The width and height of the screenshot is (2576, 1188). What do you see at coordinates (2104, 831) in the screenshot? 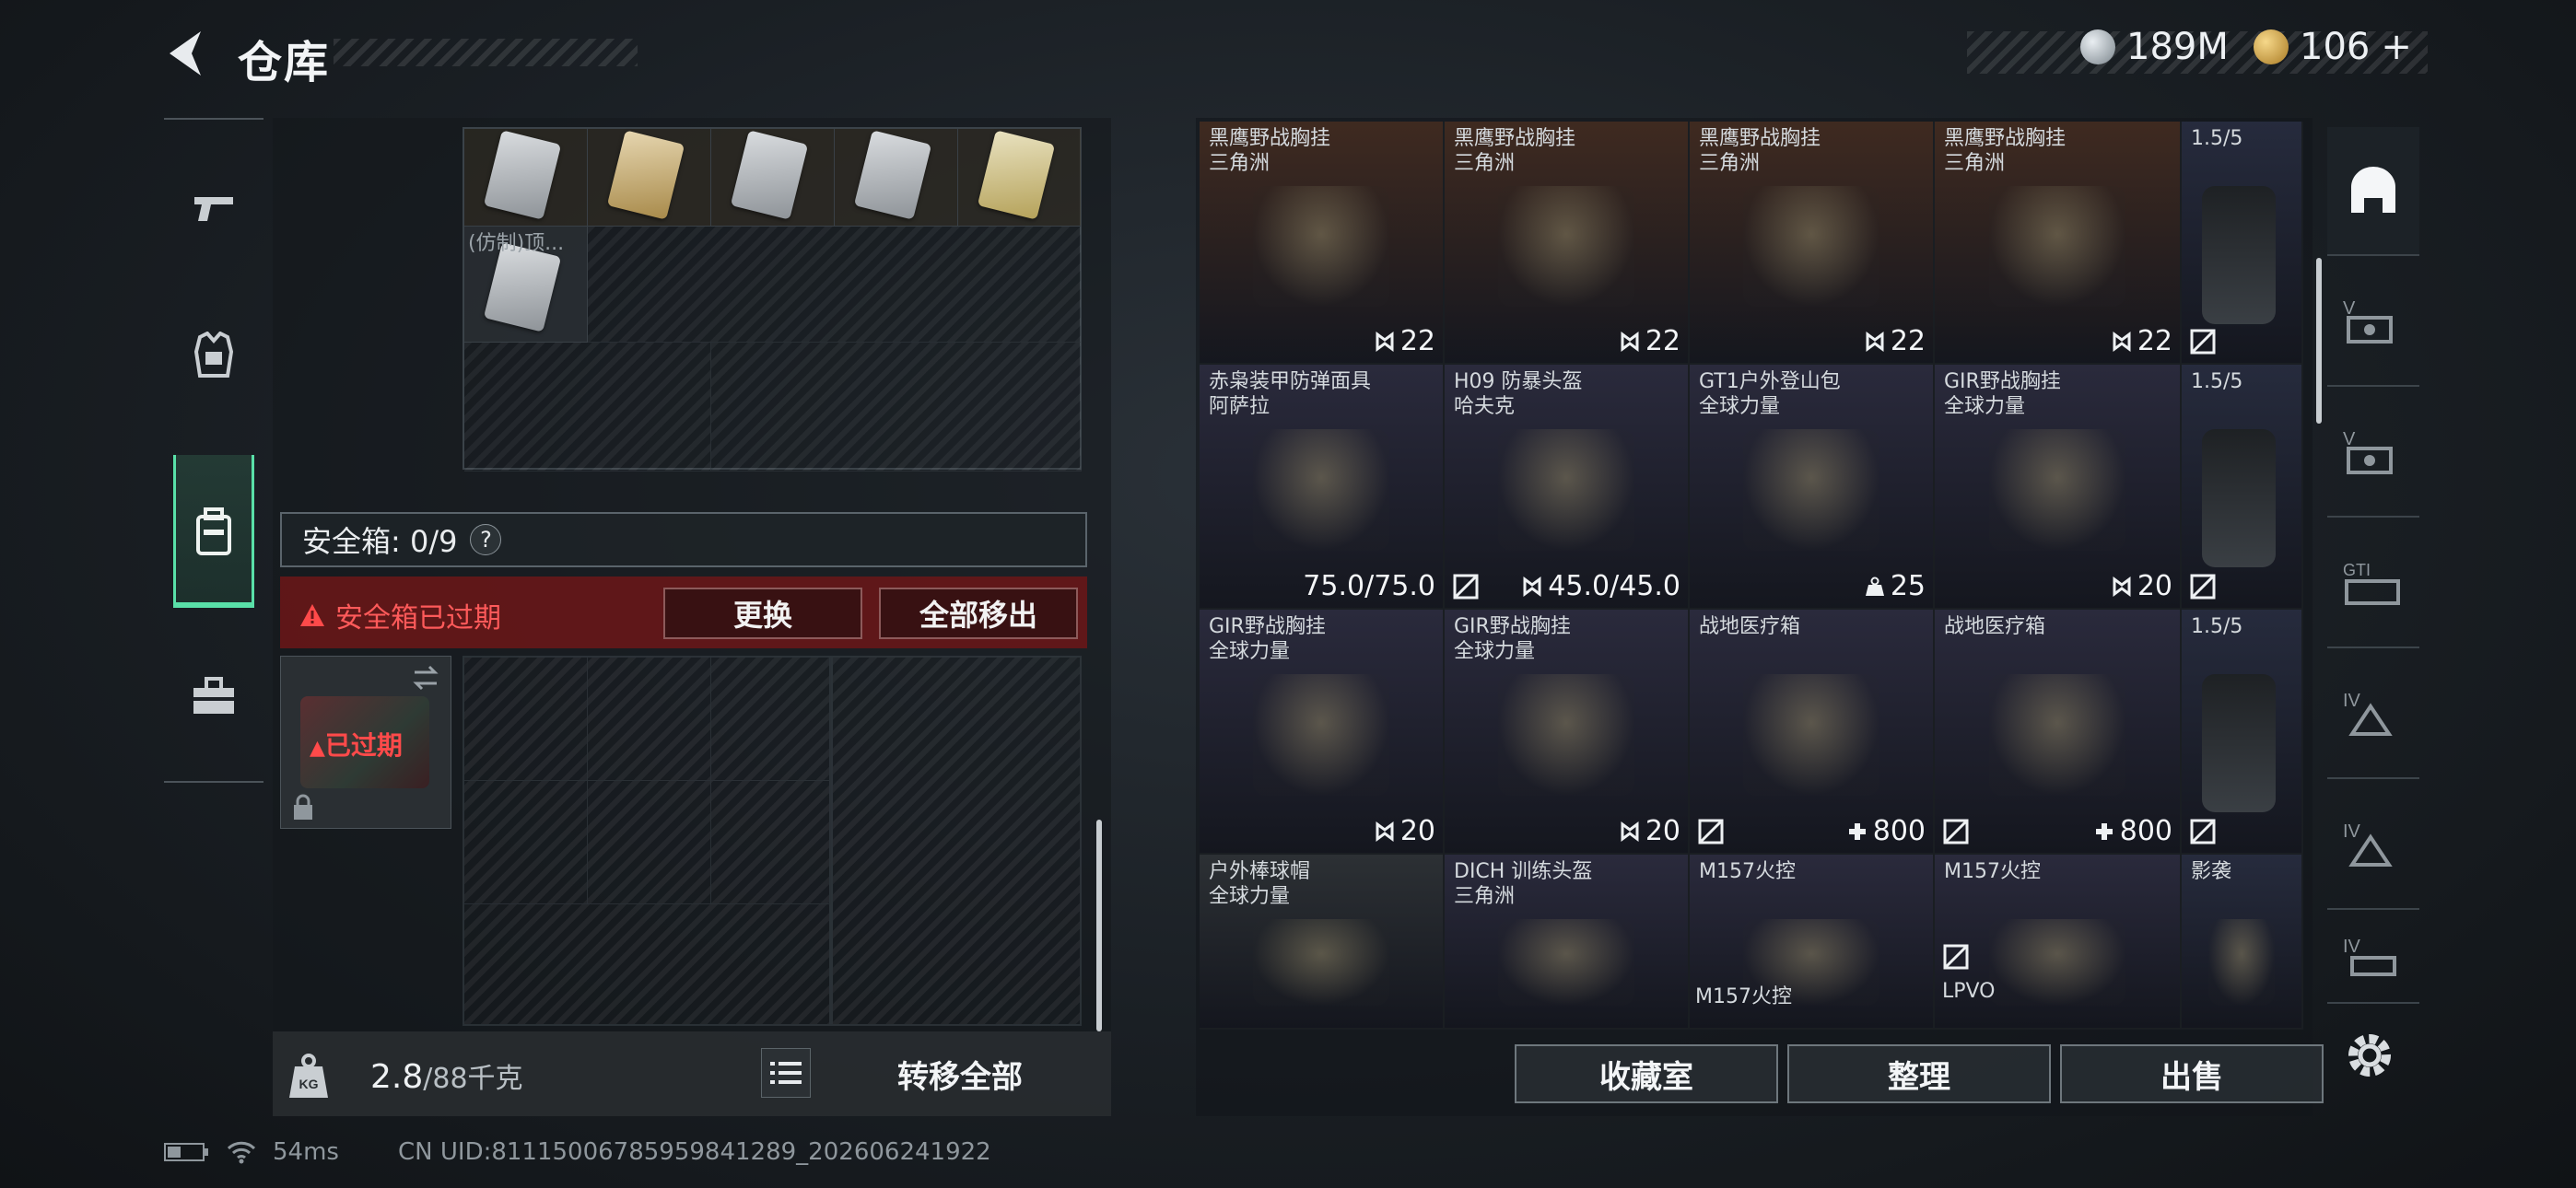
I see `heal-plus-icon` at bounding box center [2104, 831].